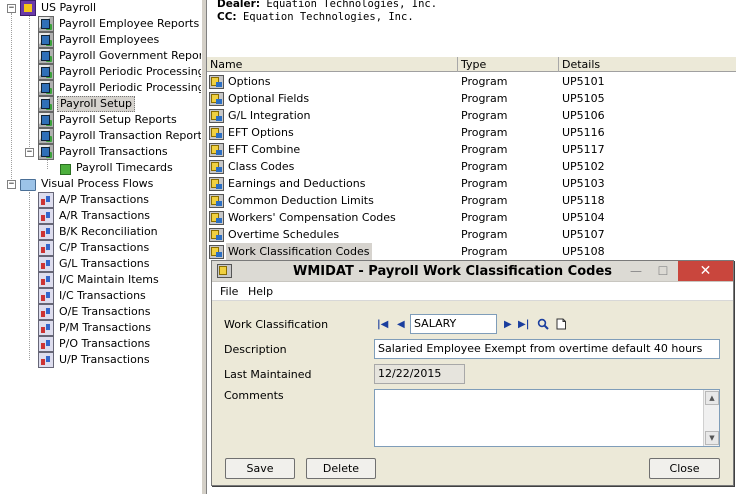 The image size is (736, 494). Describe the element at coordinates (471, 115) in the screenshot. I see `list-row: G/L Integration Program UP5106` at that location.